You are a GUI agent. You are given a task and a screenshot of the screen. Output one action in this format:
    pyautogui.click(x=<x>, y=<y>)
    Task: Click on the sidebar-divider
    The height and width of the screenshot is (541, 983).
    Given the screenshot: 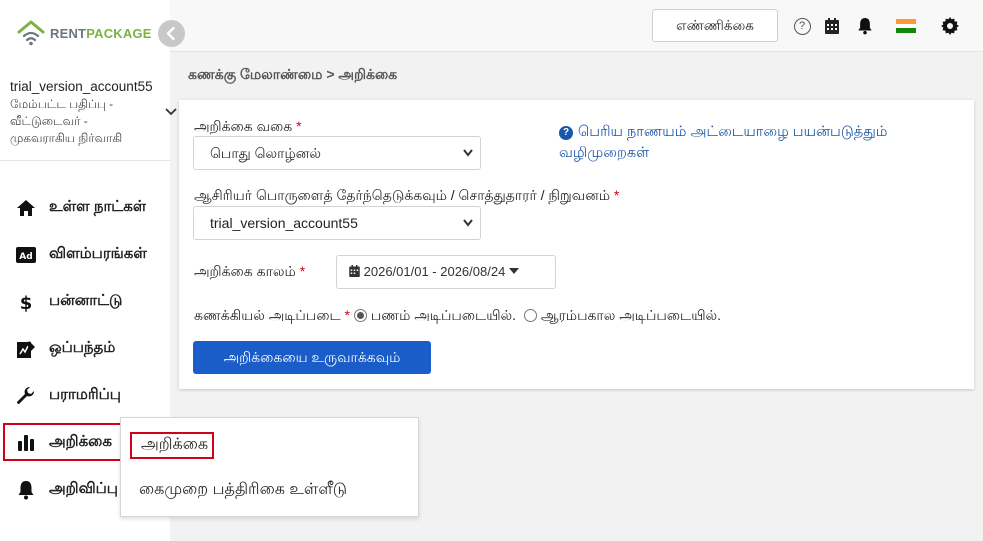 What is the action you would take?
    pyautogui.click(x=85, y=160)
    